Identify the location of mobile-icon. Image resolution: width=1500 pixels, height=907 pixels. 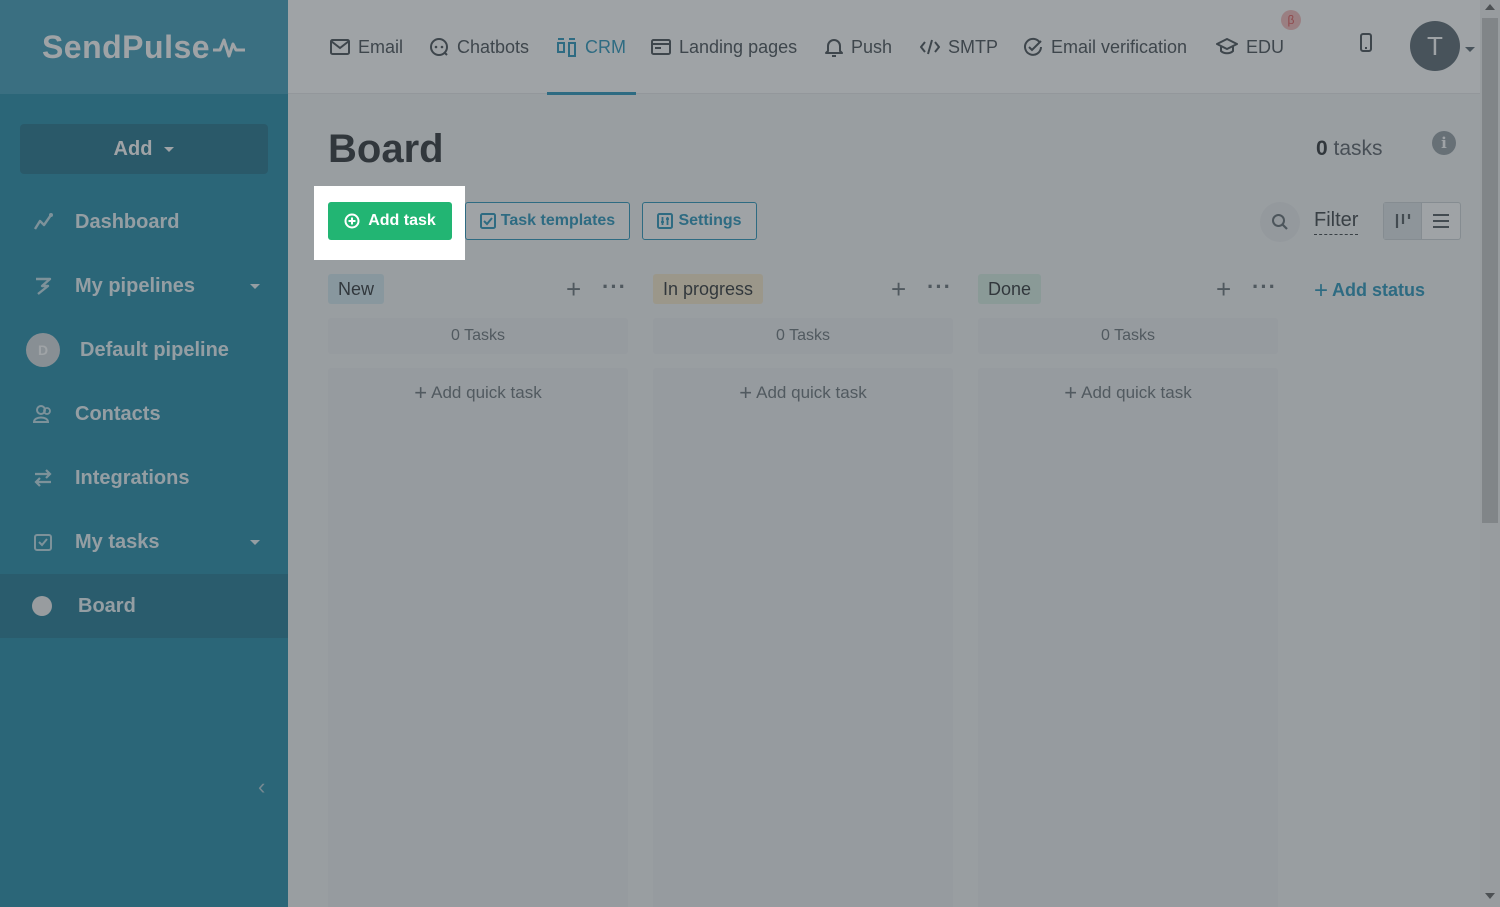
(1366, 45).